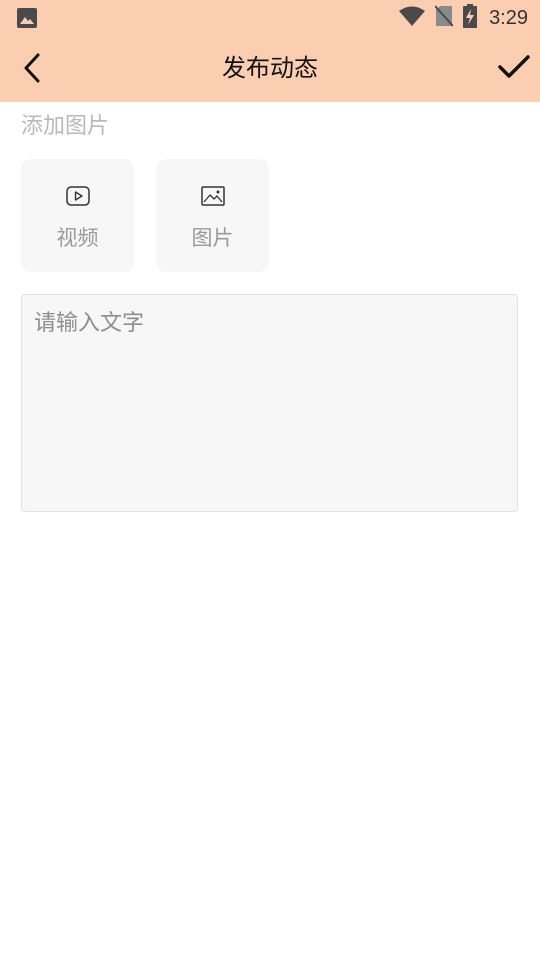 The image size is (540, 960). What do you see at coordinates (77, 238) in the screenshot?
I see `tile-label: 视频` at bounding box center [77, 238].